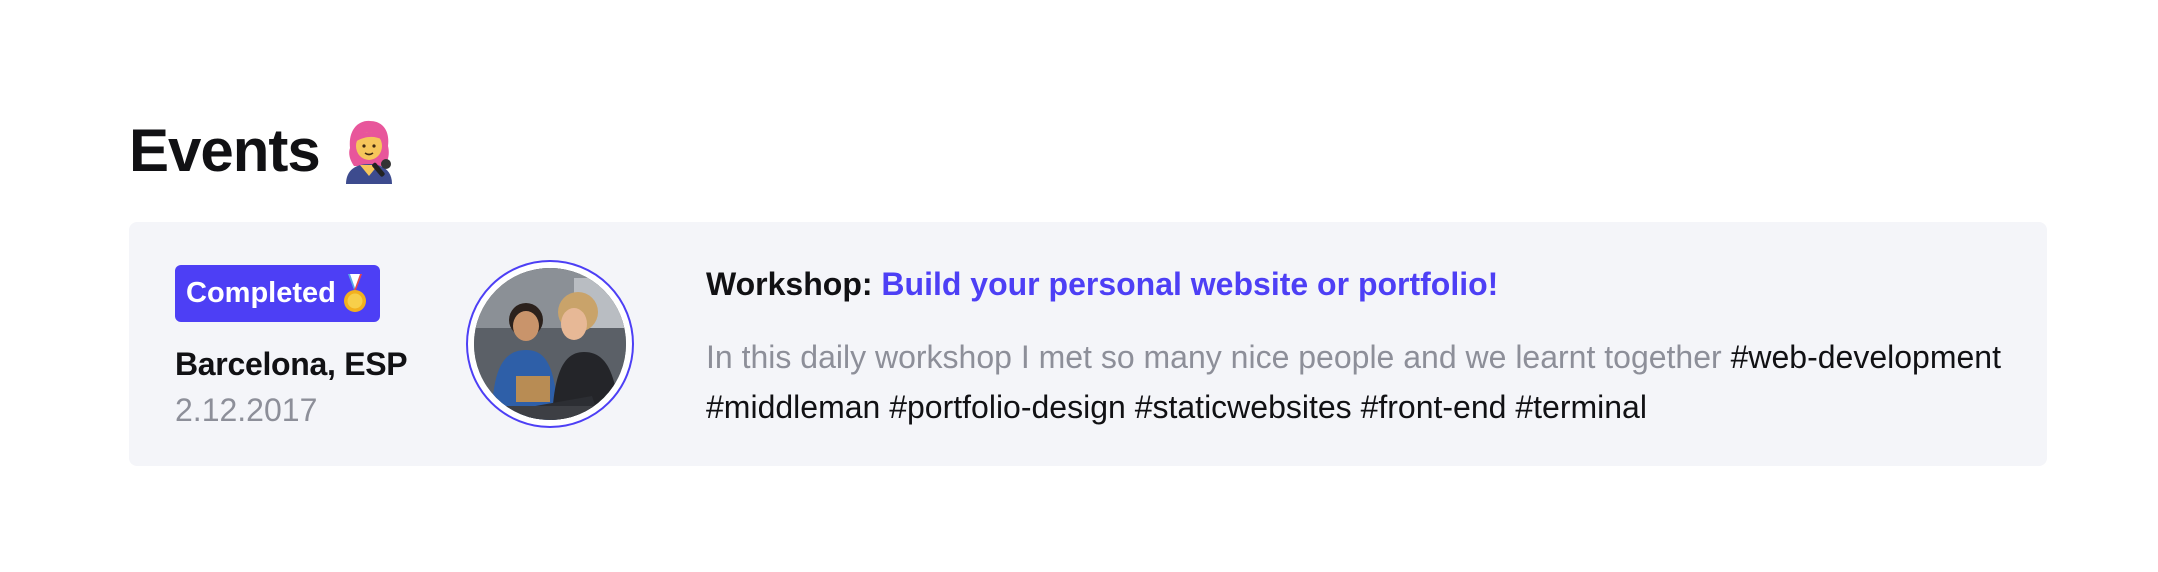 This screenshot has width=2158, height=572. Describe the element at coordinates (1434, 407) in the screenshot. I see `tag: #front-end` at that location.